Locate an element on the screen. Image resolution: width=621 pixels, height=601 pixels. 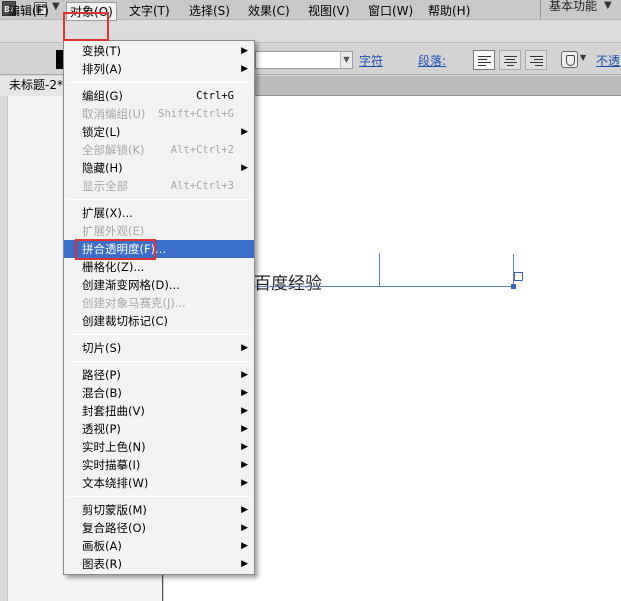
menu-window: 窗口(W) is located at coordinates (390, 11).